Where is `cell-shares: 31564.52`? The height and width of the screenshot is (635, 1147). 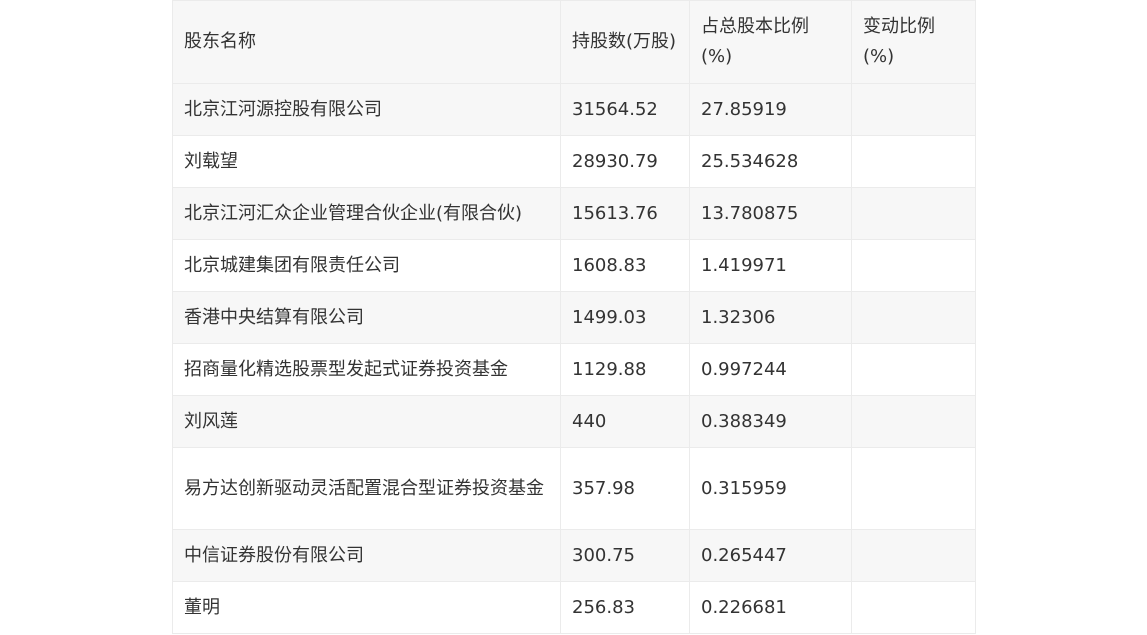 cell-shares: 31564.52 is located at coordinates (625, 109).